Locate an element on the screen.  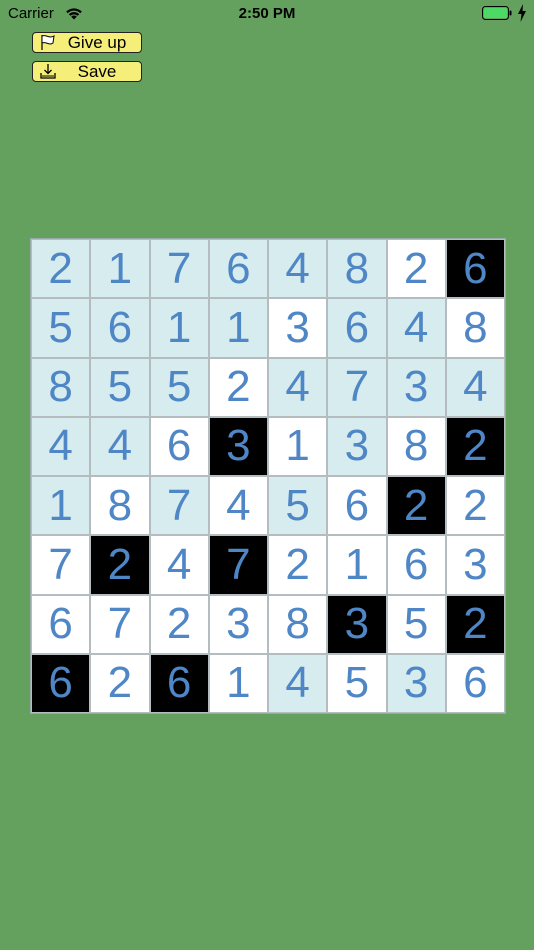
flag-icon is located at coordinates (48, 42).